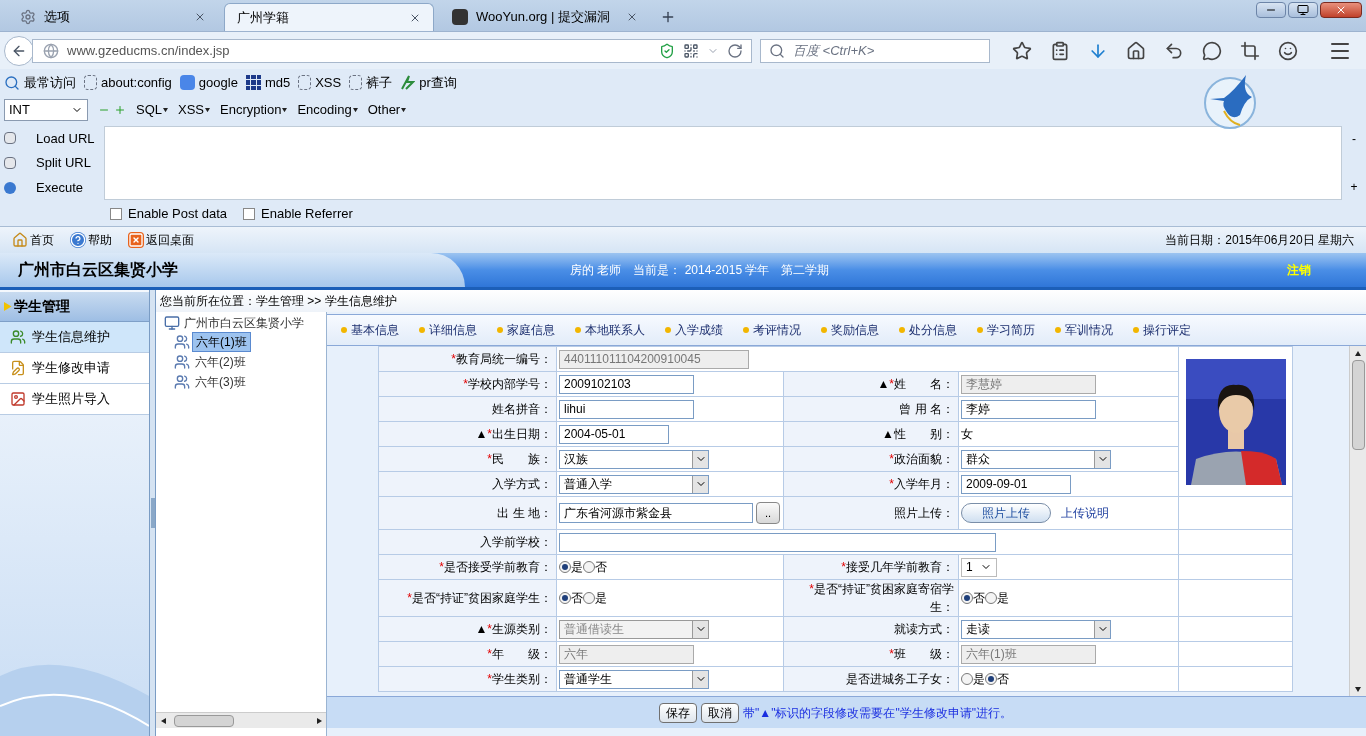  Describe the element at coordinates (634, 459) in the screenshot. I see `dropdown: 汉族` at that location.